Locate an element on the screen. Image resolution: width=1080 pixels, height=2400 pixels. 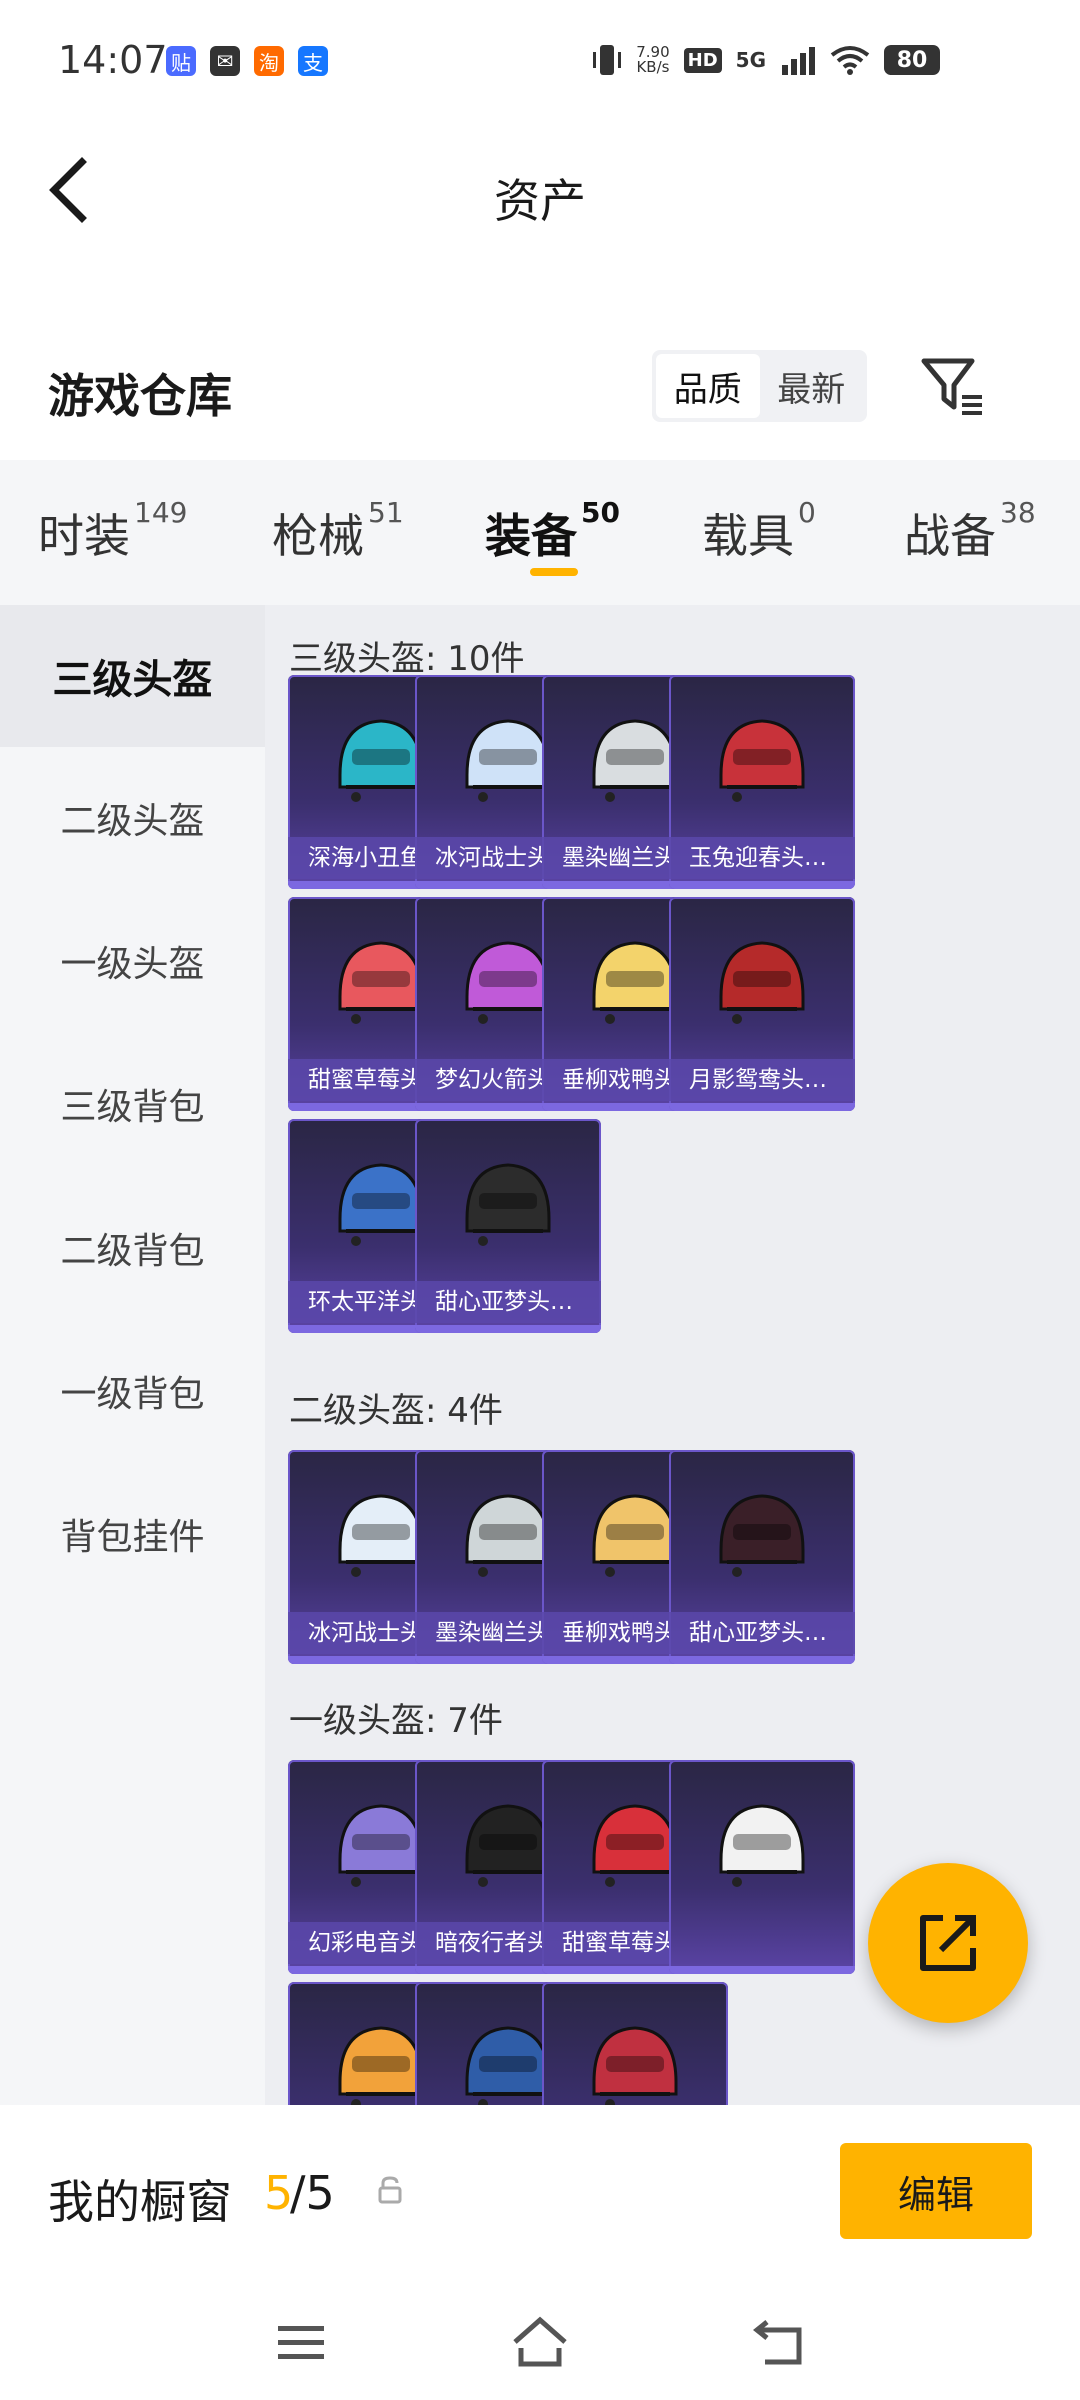
share-icon is located at coordinates (948, 1943).